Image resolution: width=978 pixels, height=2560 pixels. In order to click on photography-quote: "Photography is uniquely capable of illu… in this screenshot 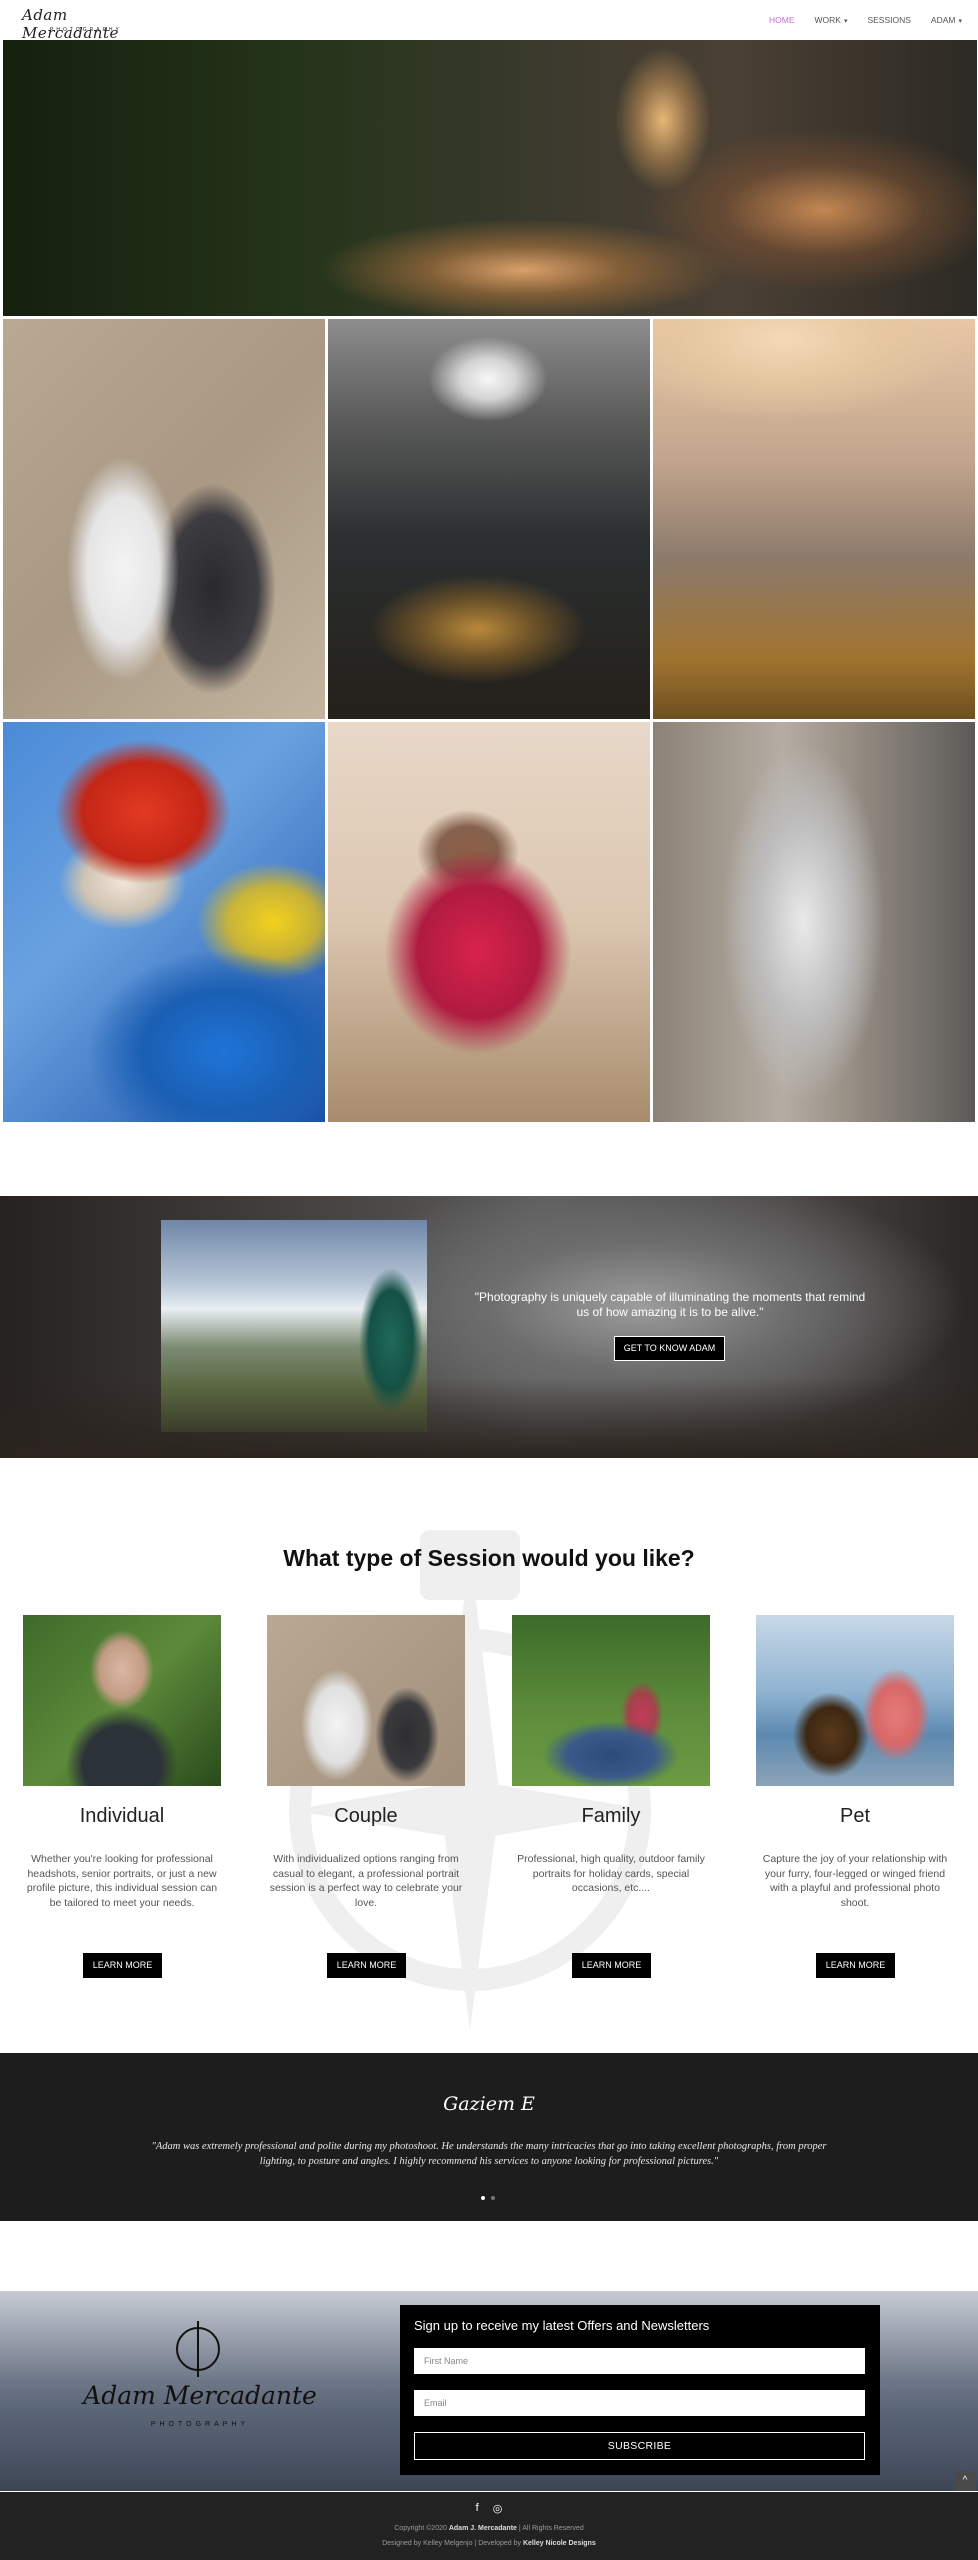, I will do `click(670, 1304)`.